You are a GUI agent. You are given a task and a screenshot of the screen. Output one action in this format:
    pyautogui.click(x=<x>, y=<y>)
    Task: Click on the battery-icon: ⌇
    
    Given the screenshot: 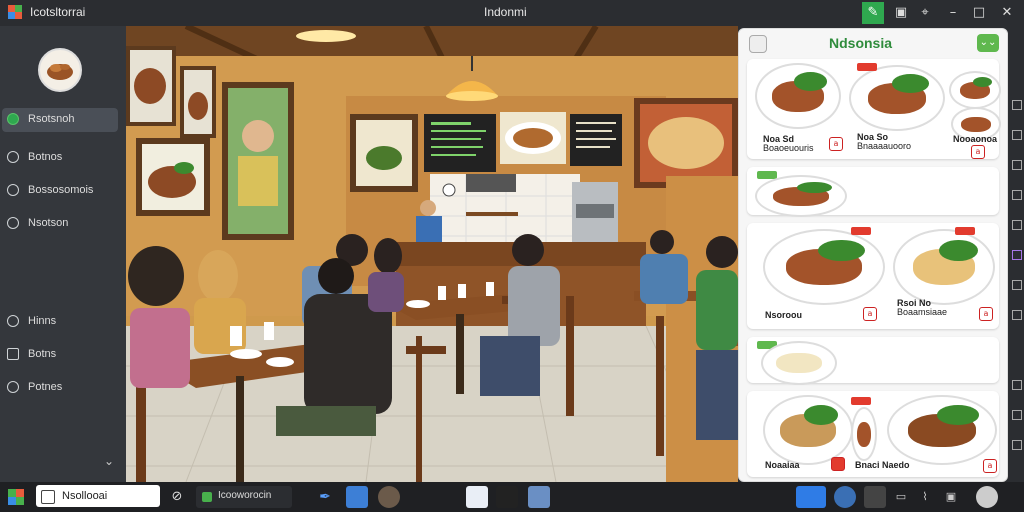 What is the action you would take?
    pyautogui.click(x=925, y=497)
    